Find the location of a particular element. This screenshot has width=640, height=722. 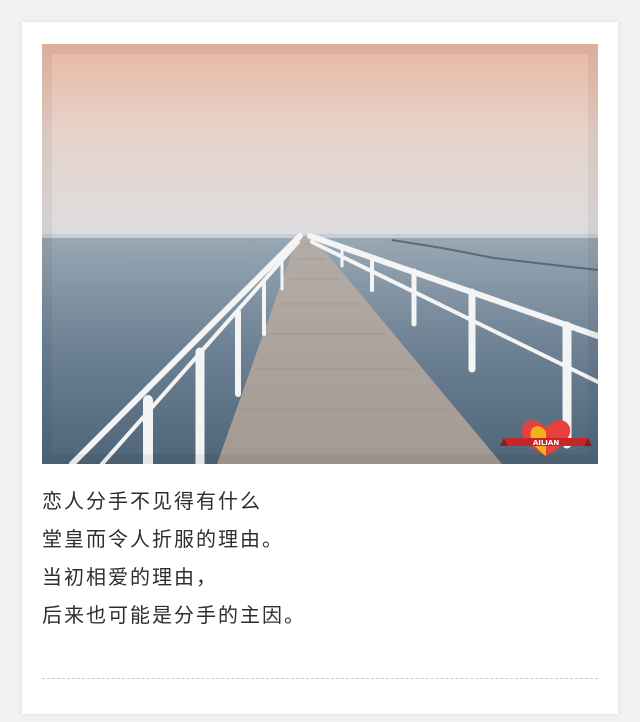

quote-line-2: 堂皇而令人折服的理由。 is located at coordinates (163, 539).